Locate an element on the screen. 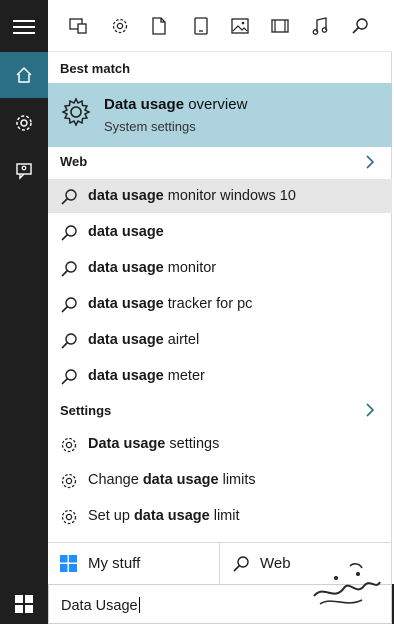 This screenshot has height=624, width=394. feedback-icon is located at coordinates (24, 171).